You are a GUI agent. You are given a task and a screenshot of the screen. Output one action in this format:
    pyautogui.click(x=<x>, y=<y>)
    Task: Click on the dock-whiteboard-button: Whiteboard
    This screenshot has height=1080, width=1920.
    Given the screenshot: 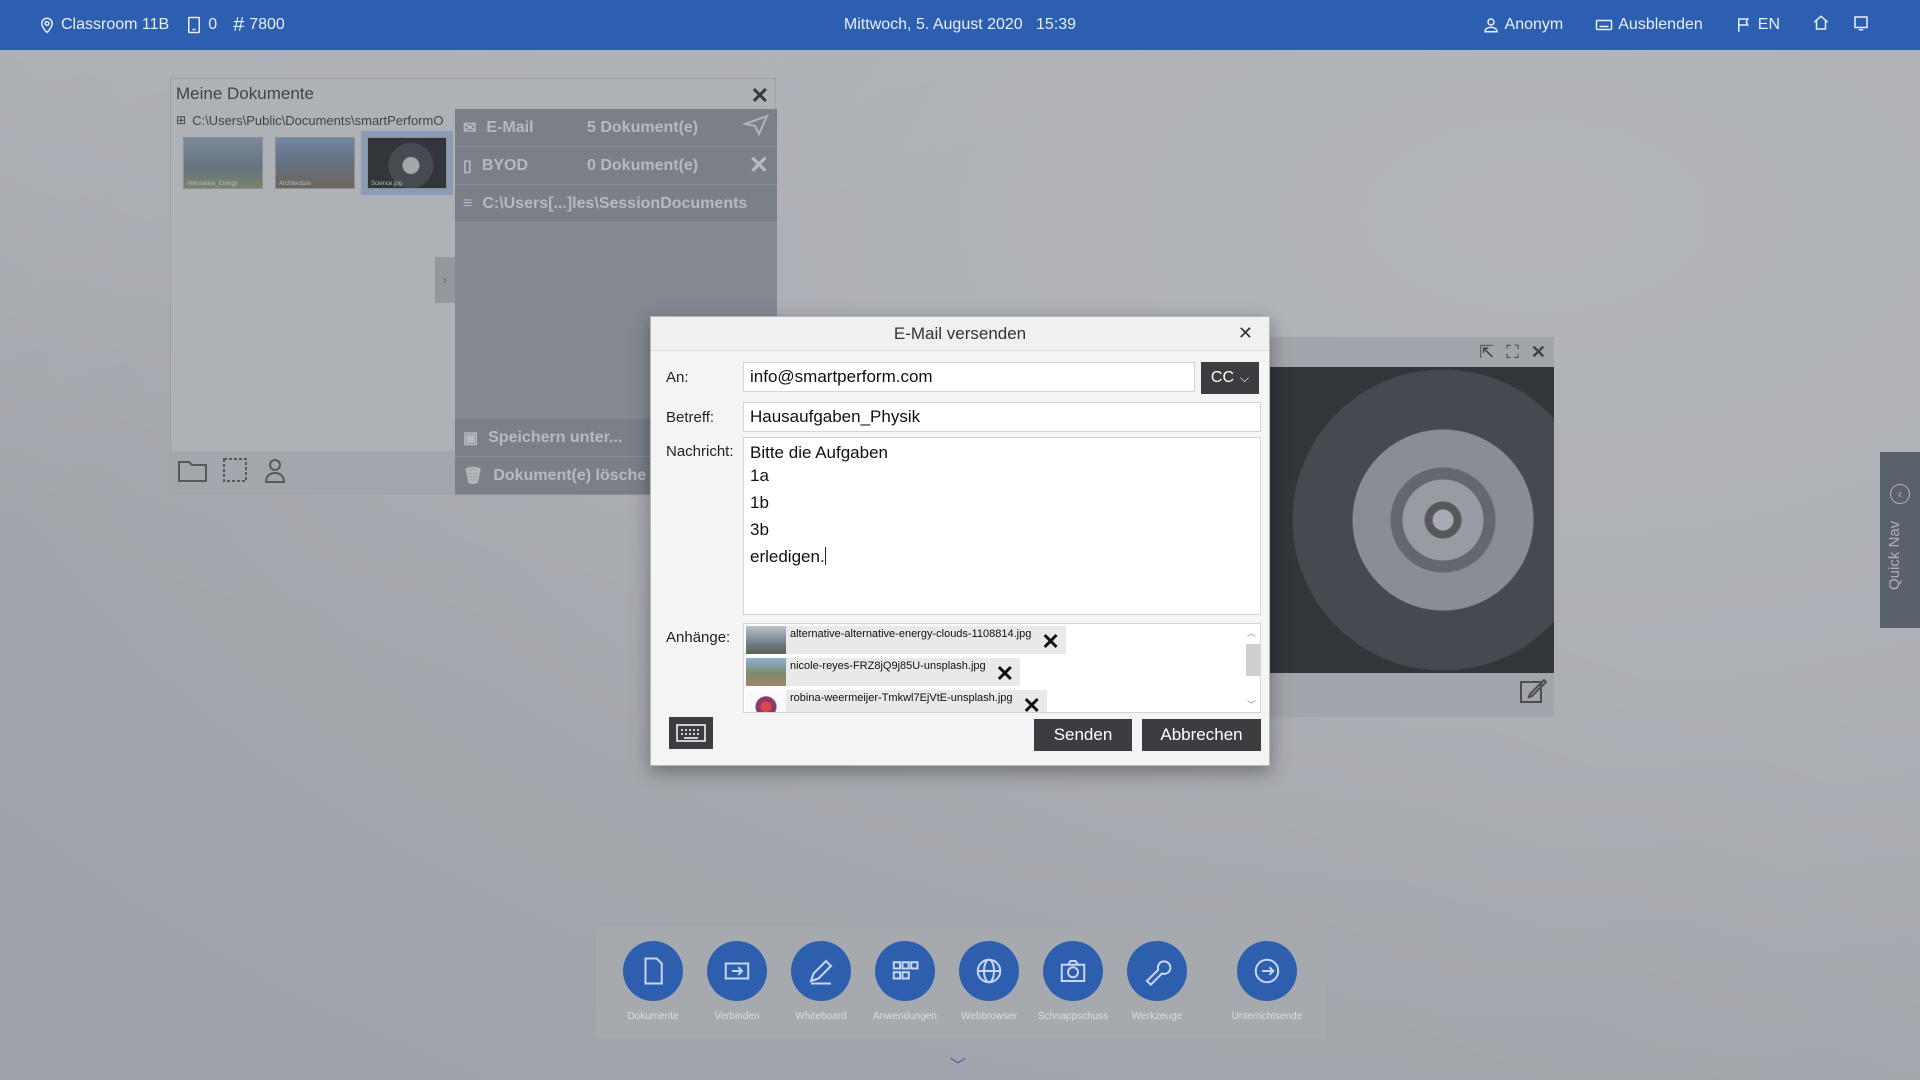 What is the action you would take?
    pyautogui.click(x=821, y=981)
    